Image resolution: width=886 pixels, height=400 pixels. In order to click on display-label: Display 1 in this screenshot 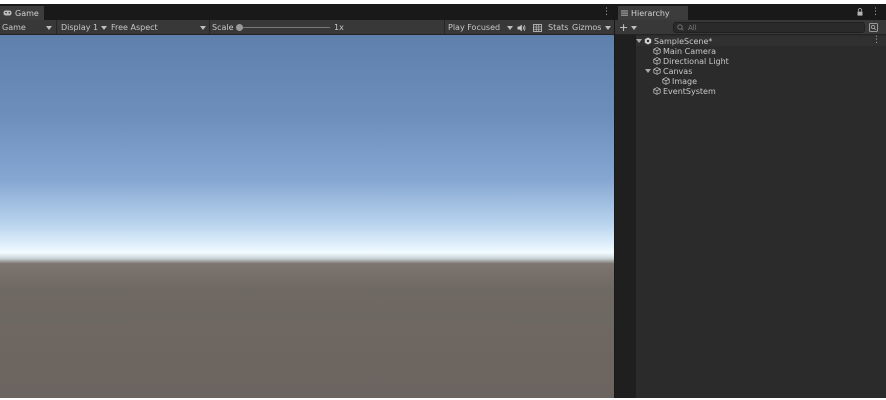, I will do `click(80, 27)`.